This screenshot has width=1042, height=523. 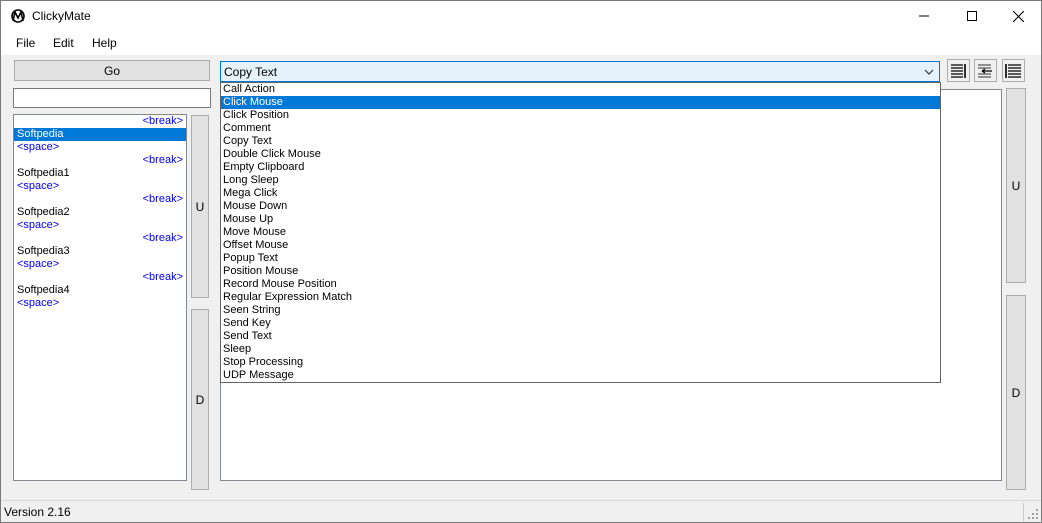 I want to click on command-input, so click(x=112, y=98).